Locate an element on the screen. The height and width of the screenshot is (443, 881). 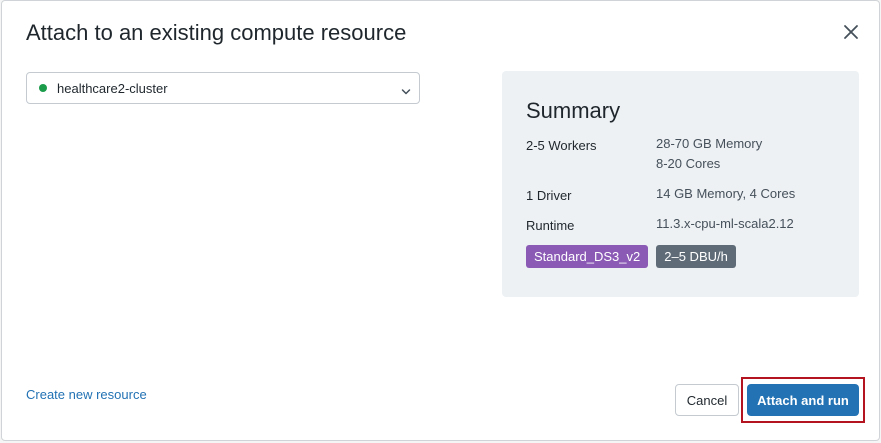
runtime-label: Runtime is located at coordinates (550, 225).